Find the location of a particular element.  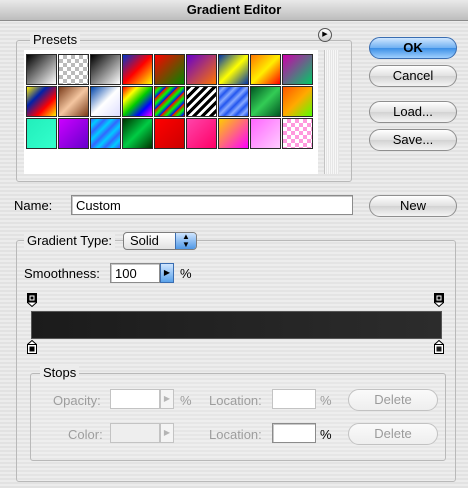

color-location-percent: % is located at coordinates (326, 434).